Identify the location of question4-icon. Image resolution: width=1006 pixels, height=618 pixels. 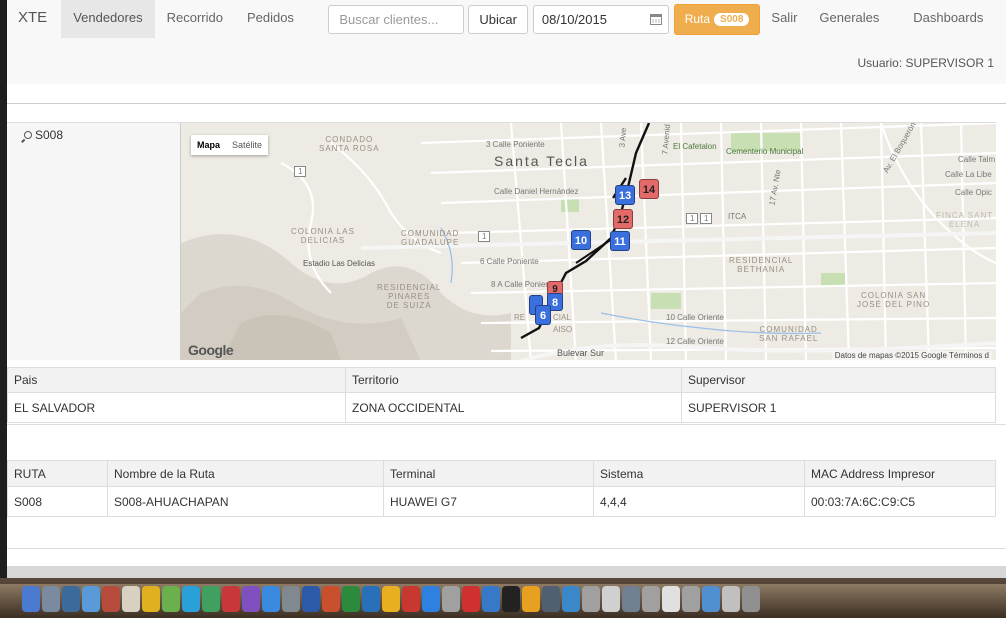
(691, 599).